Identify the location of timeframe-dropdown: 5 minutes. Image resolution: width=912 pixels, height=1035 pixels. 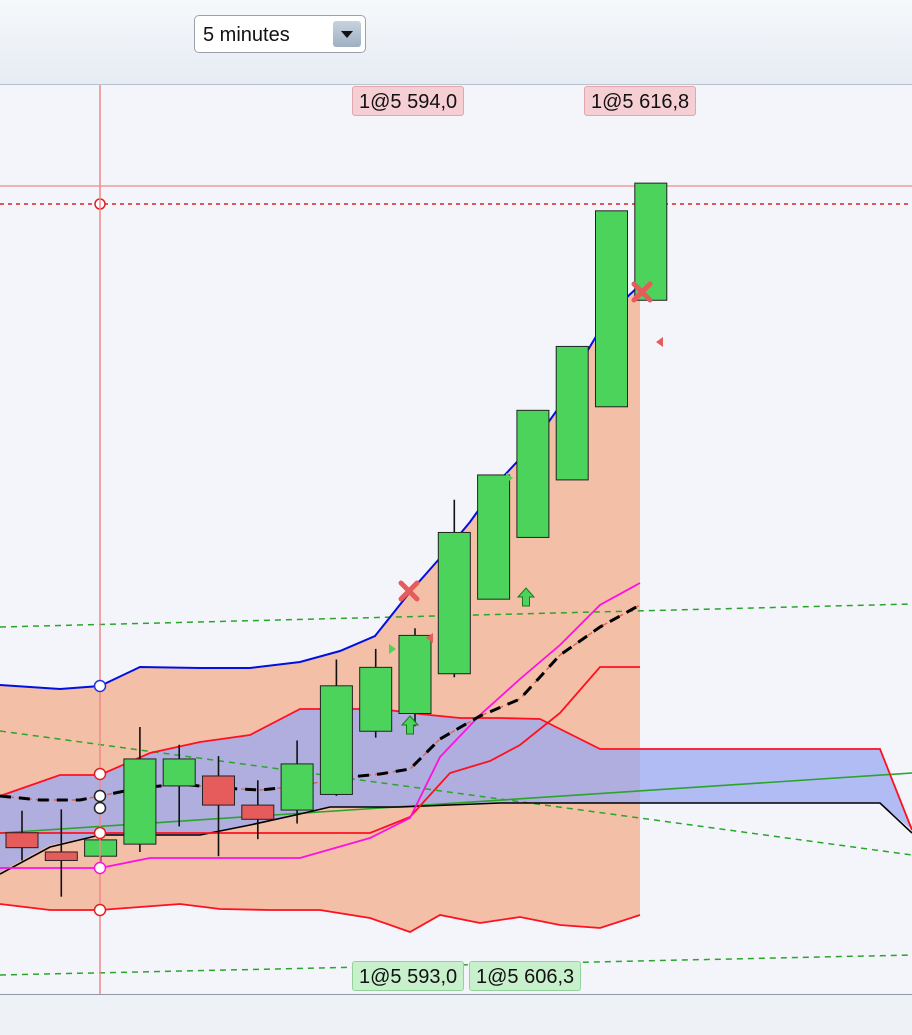
(280, 34).